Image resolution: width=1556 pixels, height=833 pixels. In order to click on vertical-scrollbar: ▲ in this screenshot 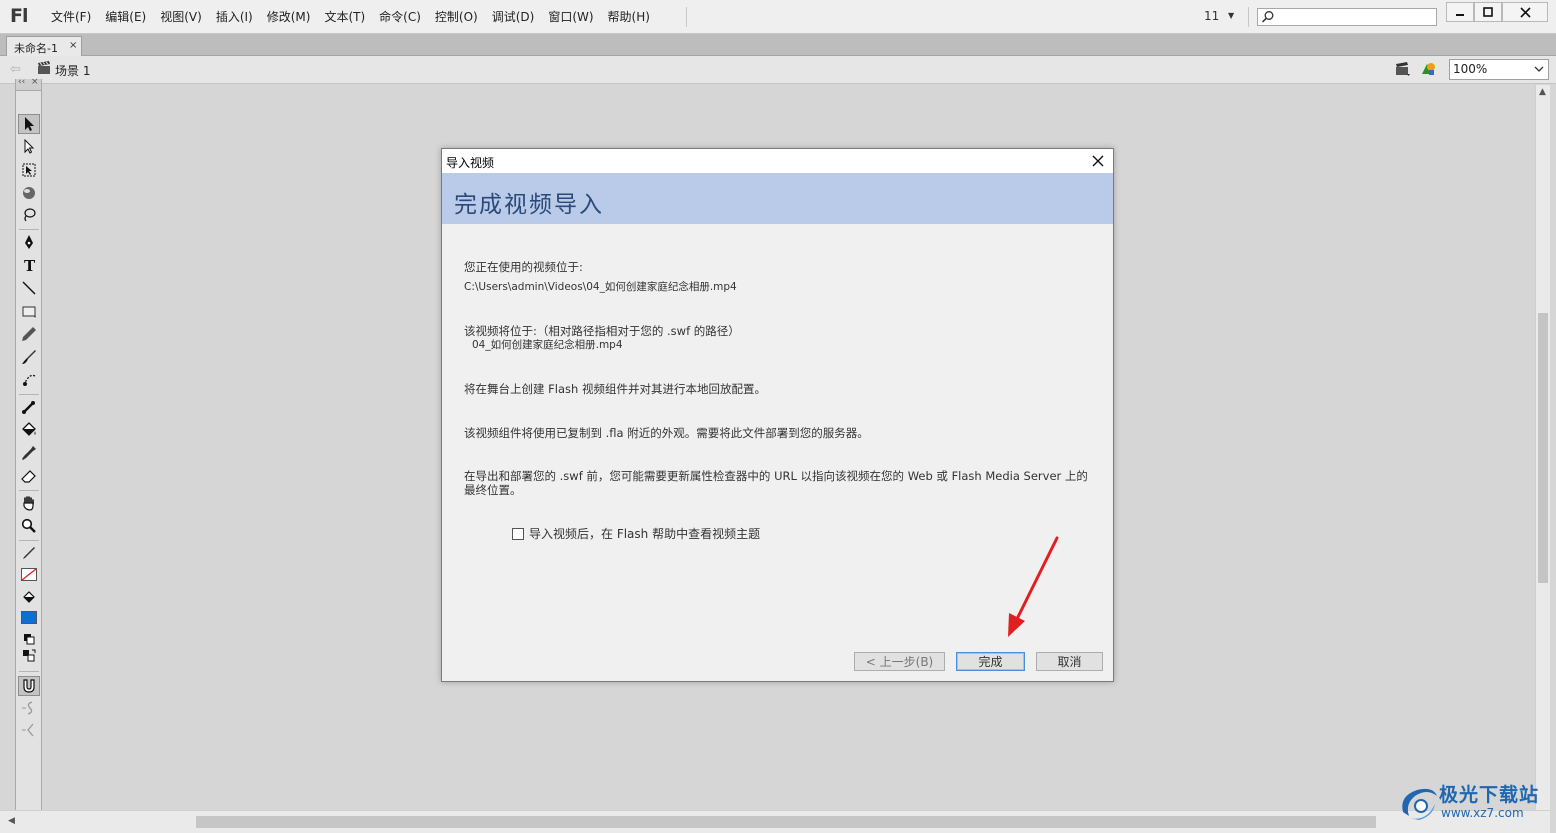, I will do `click(1542, 447)`.